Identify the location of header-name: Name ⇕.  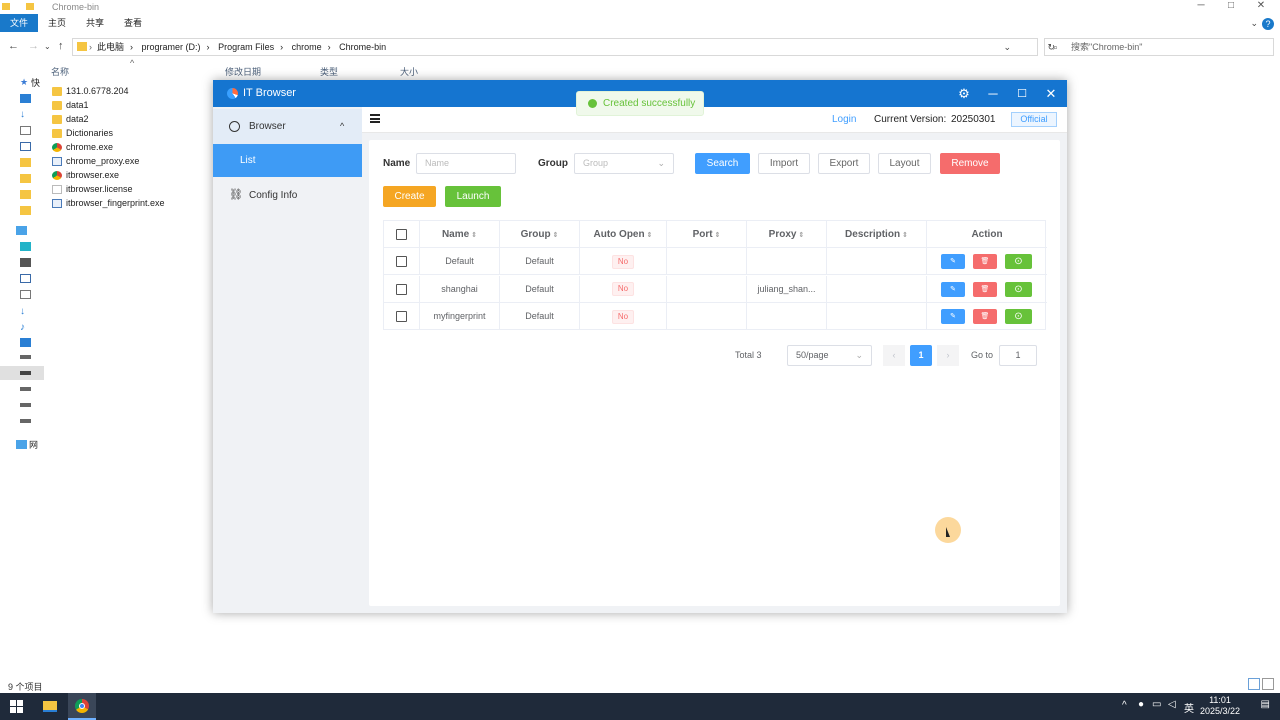
(460, 234).